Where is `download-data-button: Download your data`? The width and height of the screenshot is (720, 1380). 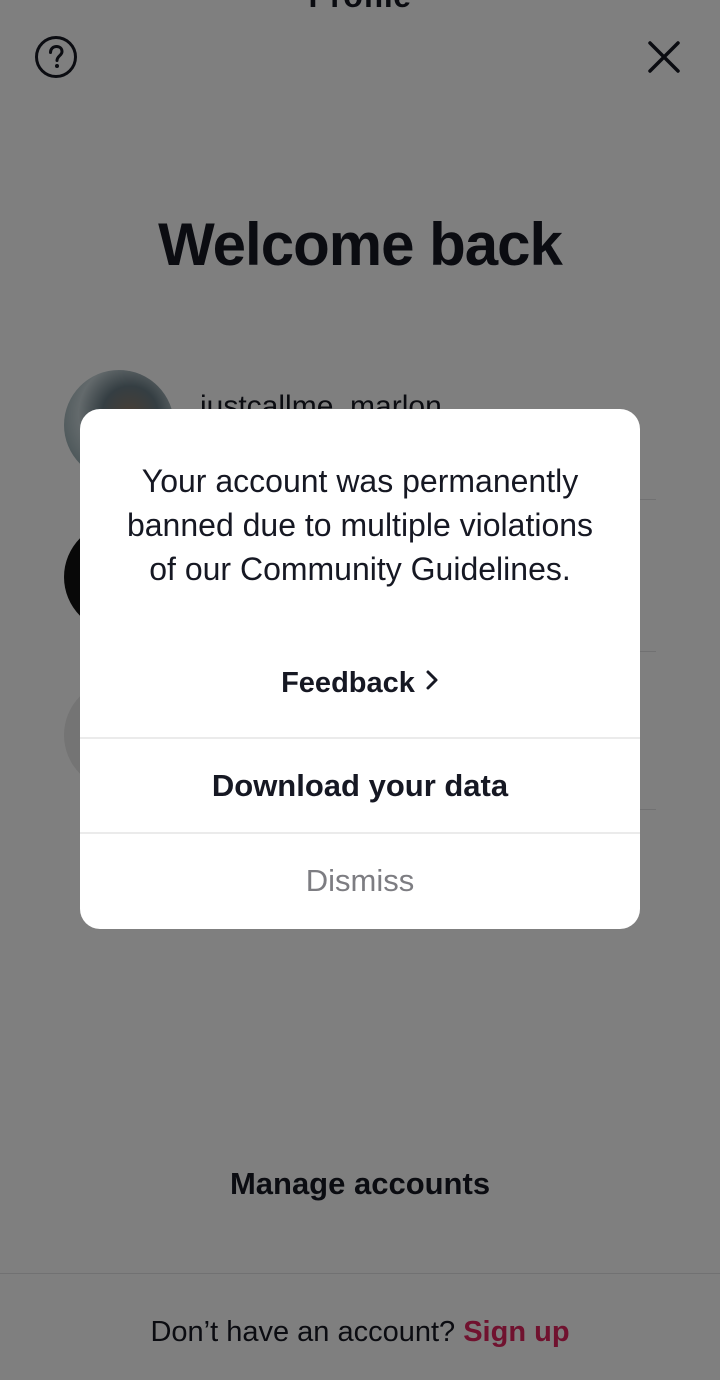
download-data-button: Download your data is located at coordinates (360, 786).